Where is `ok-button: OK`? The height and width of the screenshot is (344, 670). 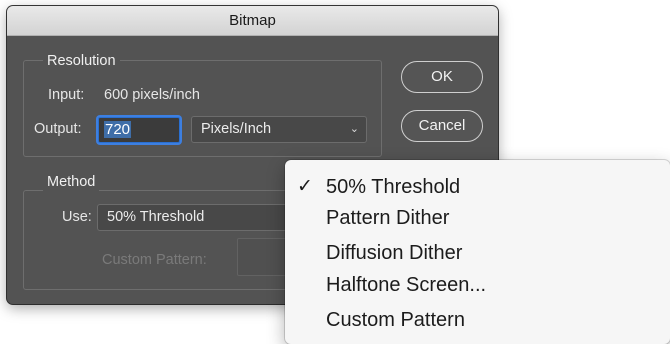 ok-button: OK is located at coordinates (442, 77).